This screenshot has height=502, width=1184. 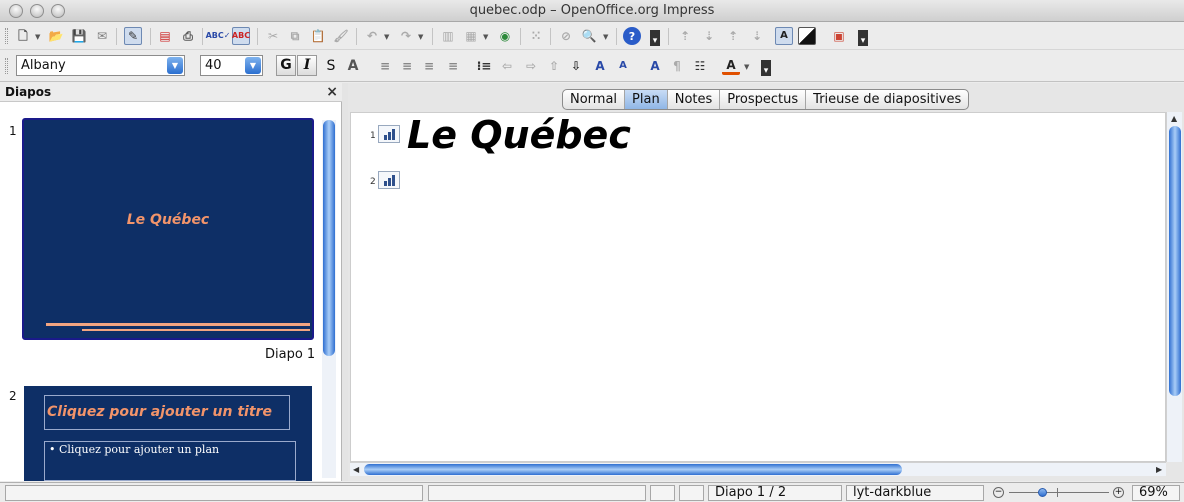 What do you see at coordinates (685, 36) in the screenshot?
I see `move-up-icon: ⇡` at bounding box center [685, 36].